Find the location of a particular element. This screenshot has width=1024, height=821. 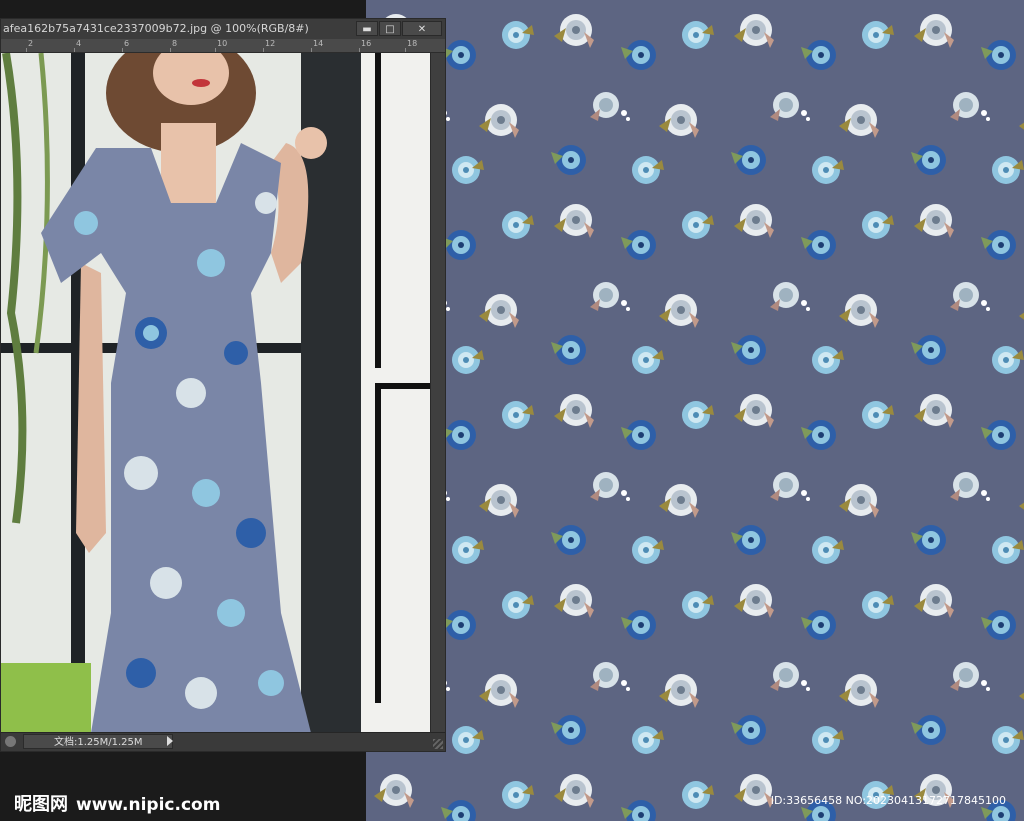

ruler-label: 6 is located at coordinates (127, 43).